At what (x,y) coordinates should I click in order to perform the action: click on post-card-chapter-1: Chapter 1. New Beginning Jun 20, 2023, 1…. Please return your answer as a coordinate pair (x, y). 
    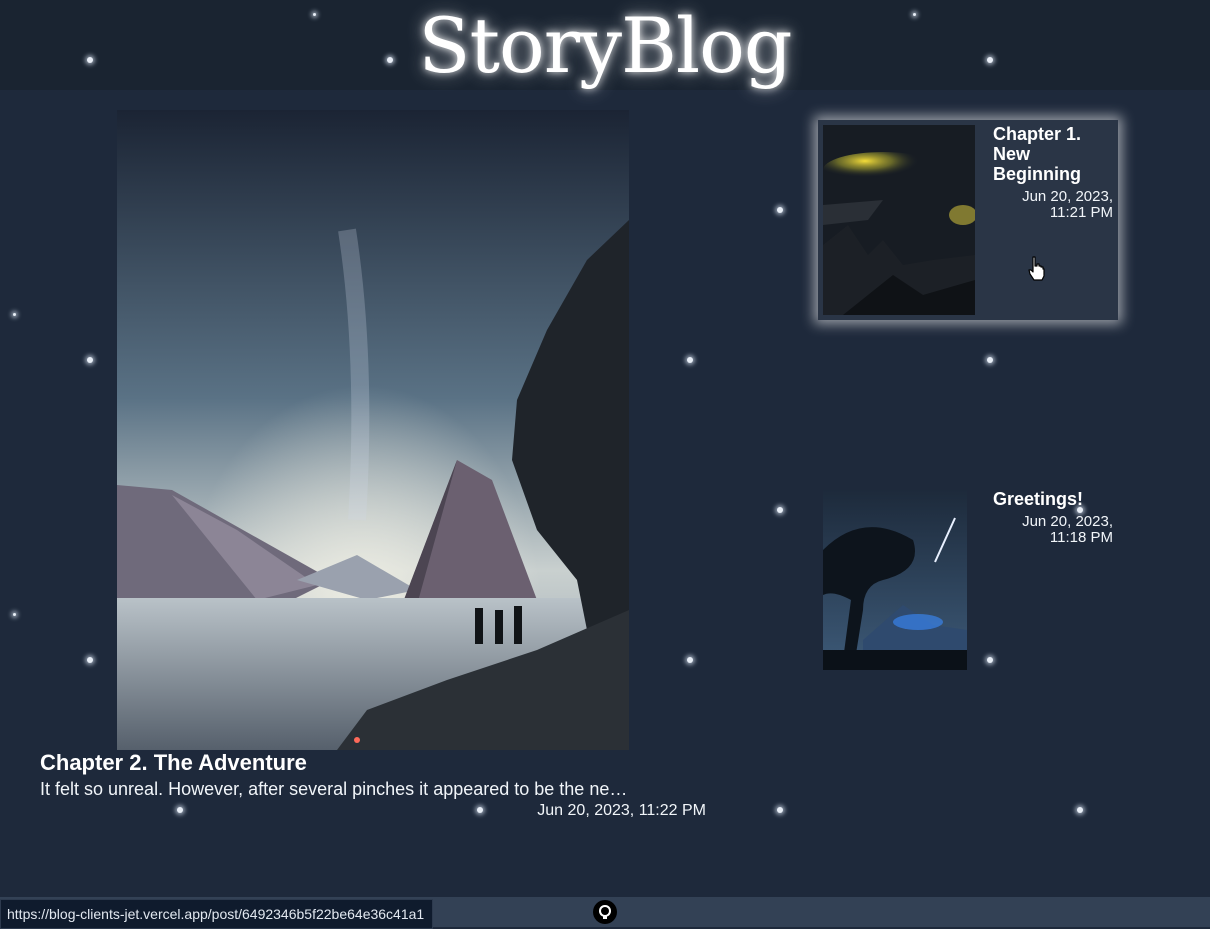
    Looking at the image, I should click on (968, 220).